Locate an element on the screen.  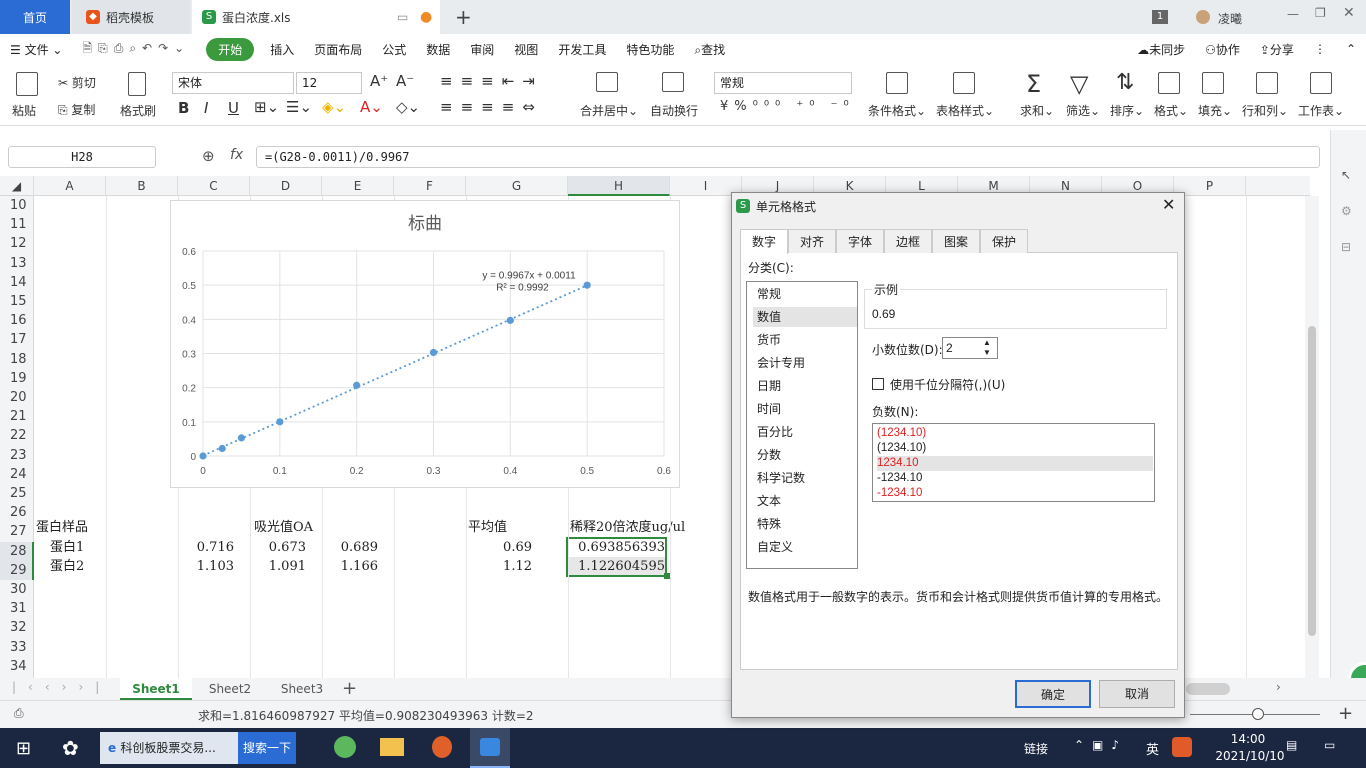
zoom-slider-knob is located at coordinates (1258, 714).